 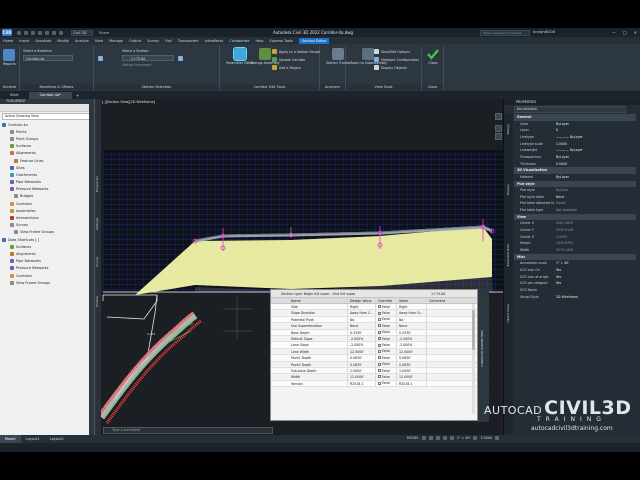 What do you see at coordinates (61, 32) in the screenshot?
I see `redo-icon` at bounding box center [61, 32].